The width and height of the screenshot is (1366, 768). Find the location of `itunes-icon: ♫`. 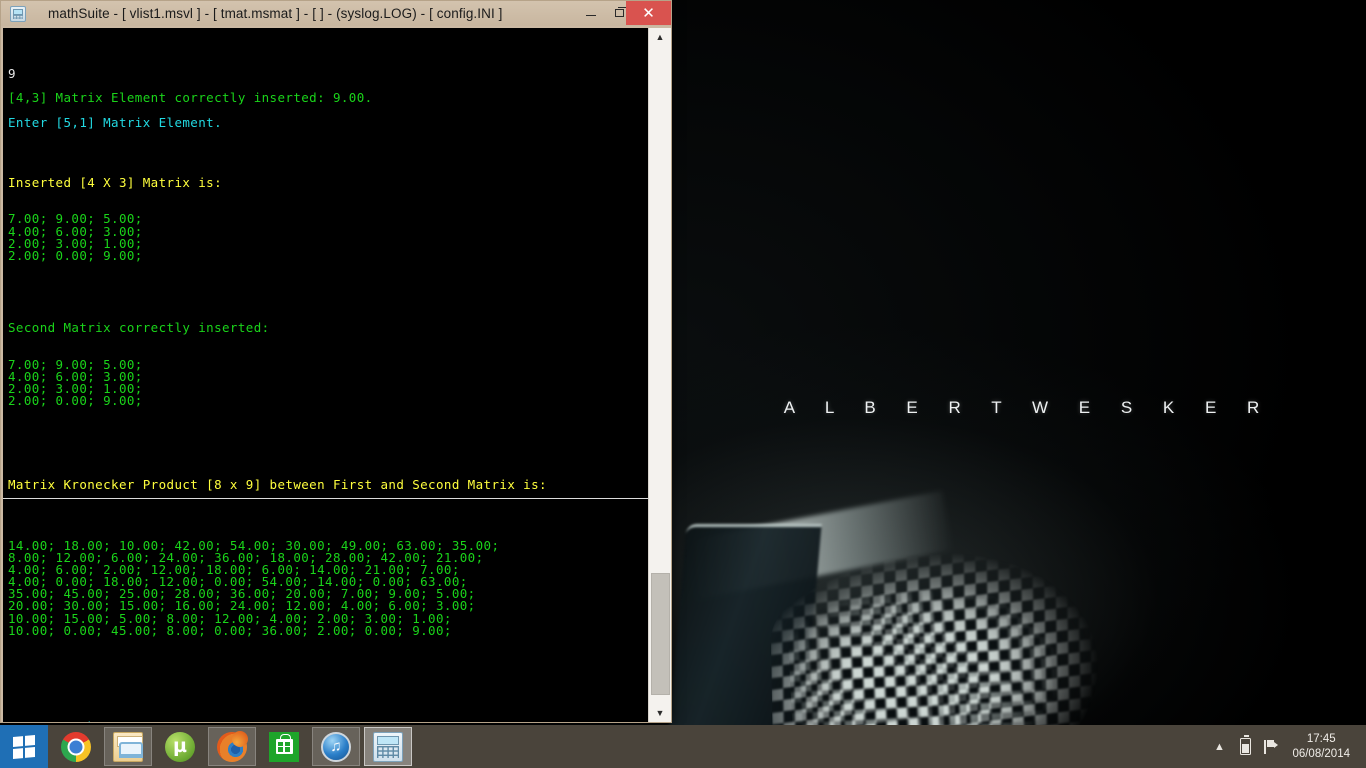

itunes-icon: ♫ is located at coordinates (336, 746).